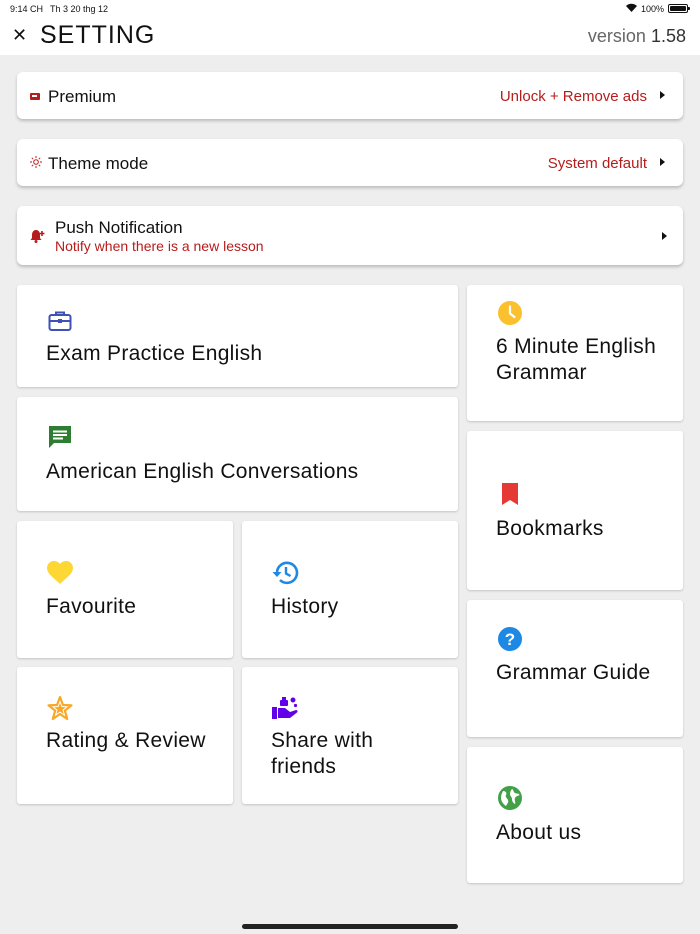  Describe the element at coordinates (350, 162) in the screenshot. I see `theme-mode-row: Theme mode System default` at that location.